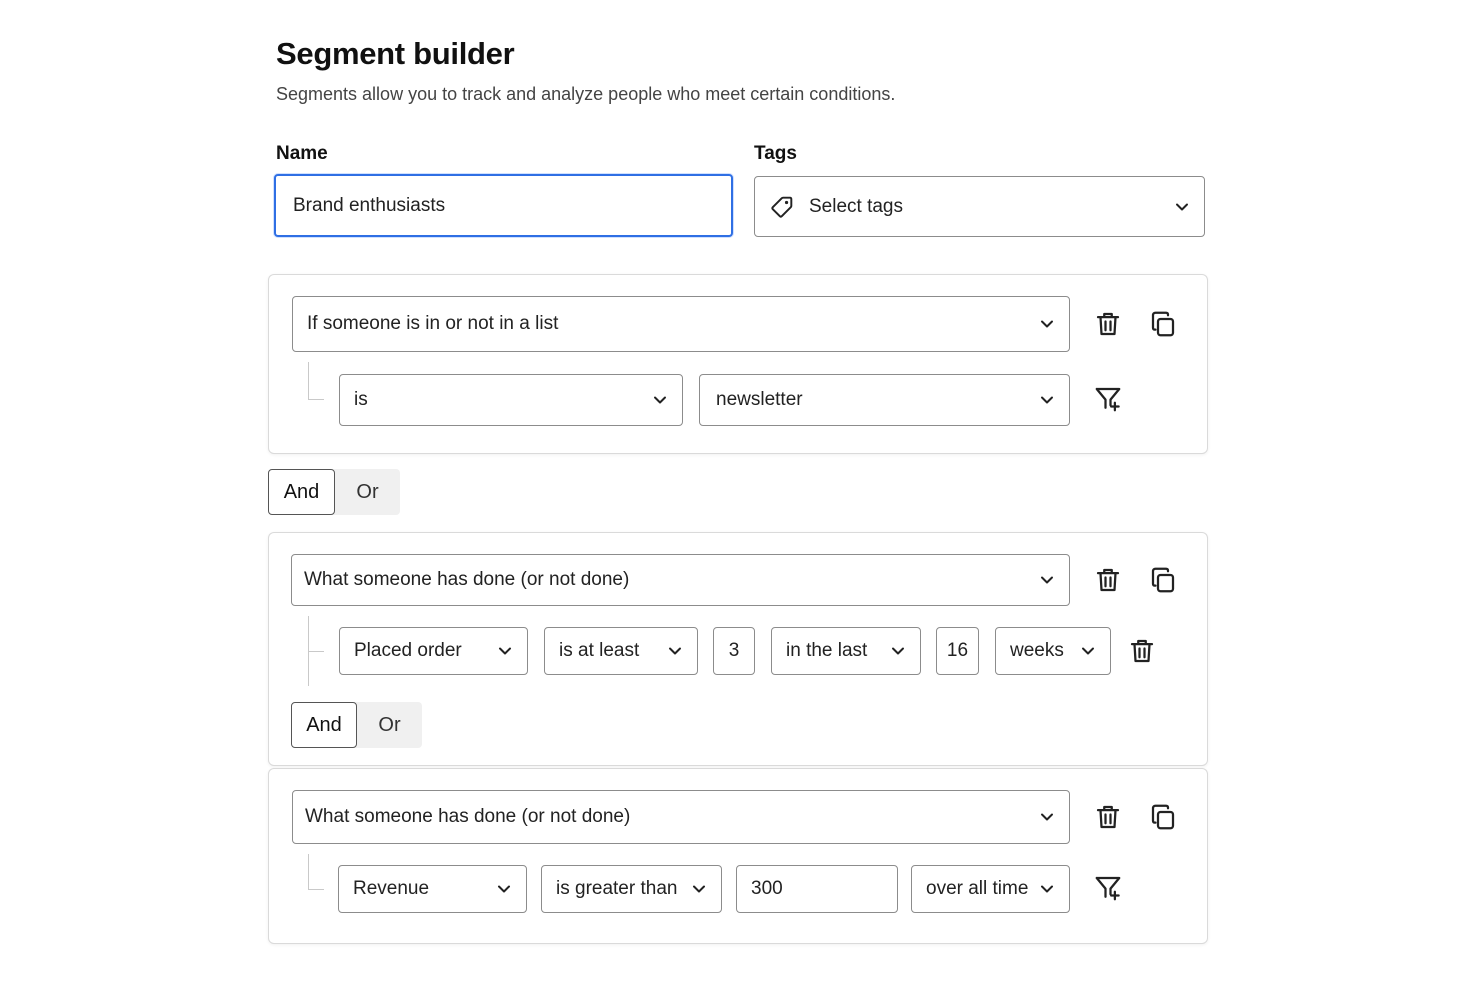  Describe the element at coordinates (759, 399) in the screenshot. I see `group1-list-label: newsletter` at that location.